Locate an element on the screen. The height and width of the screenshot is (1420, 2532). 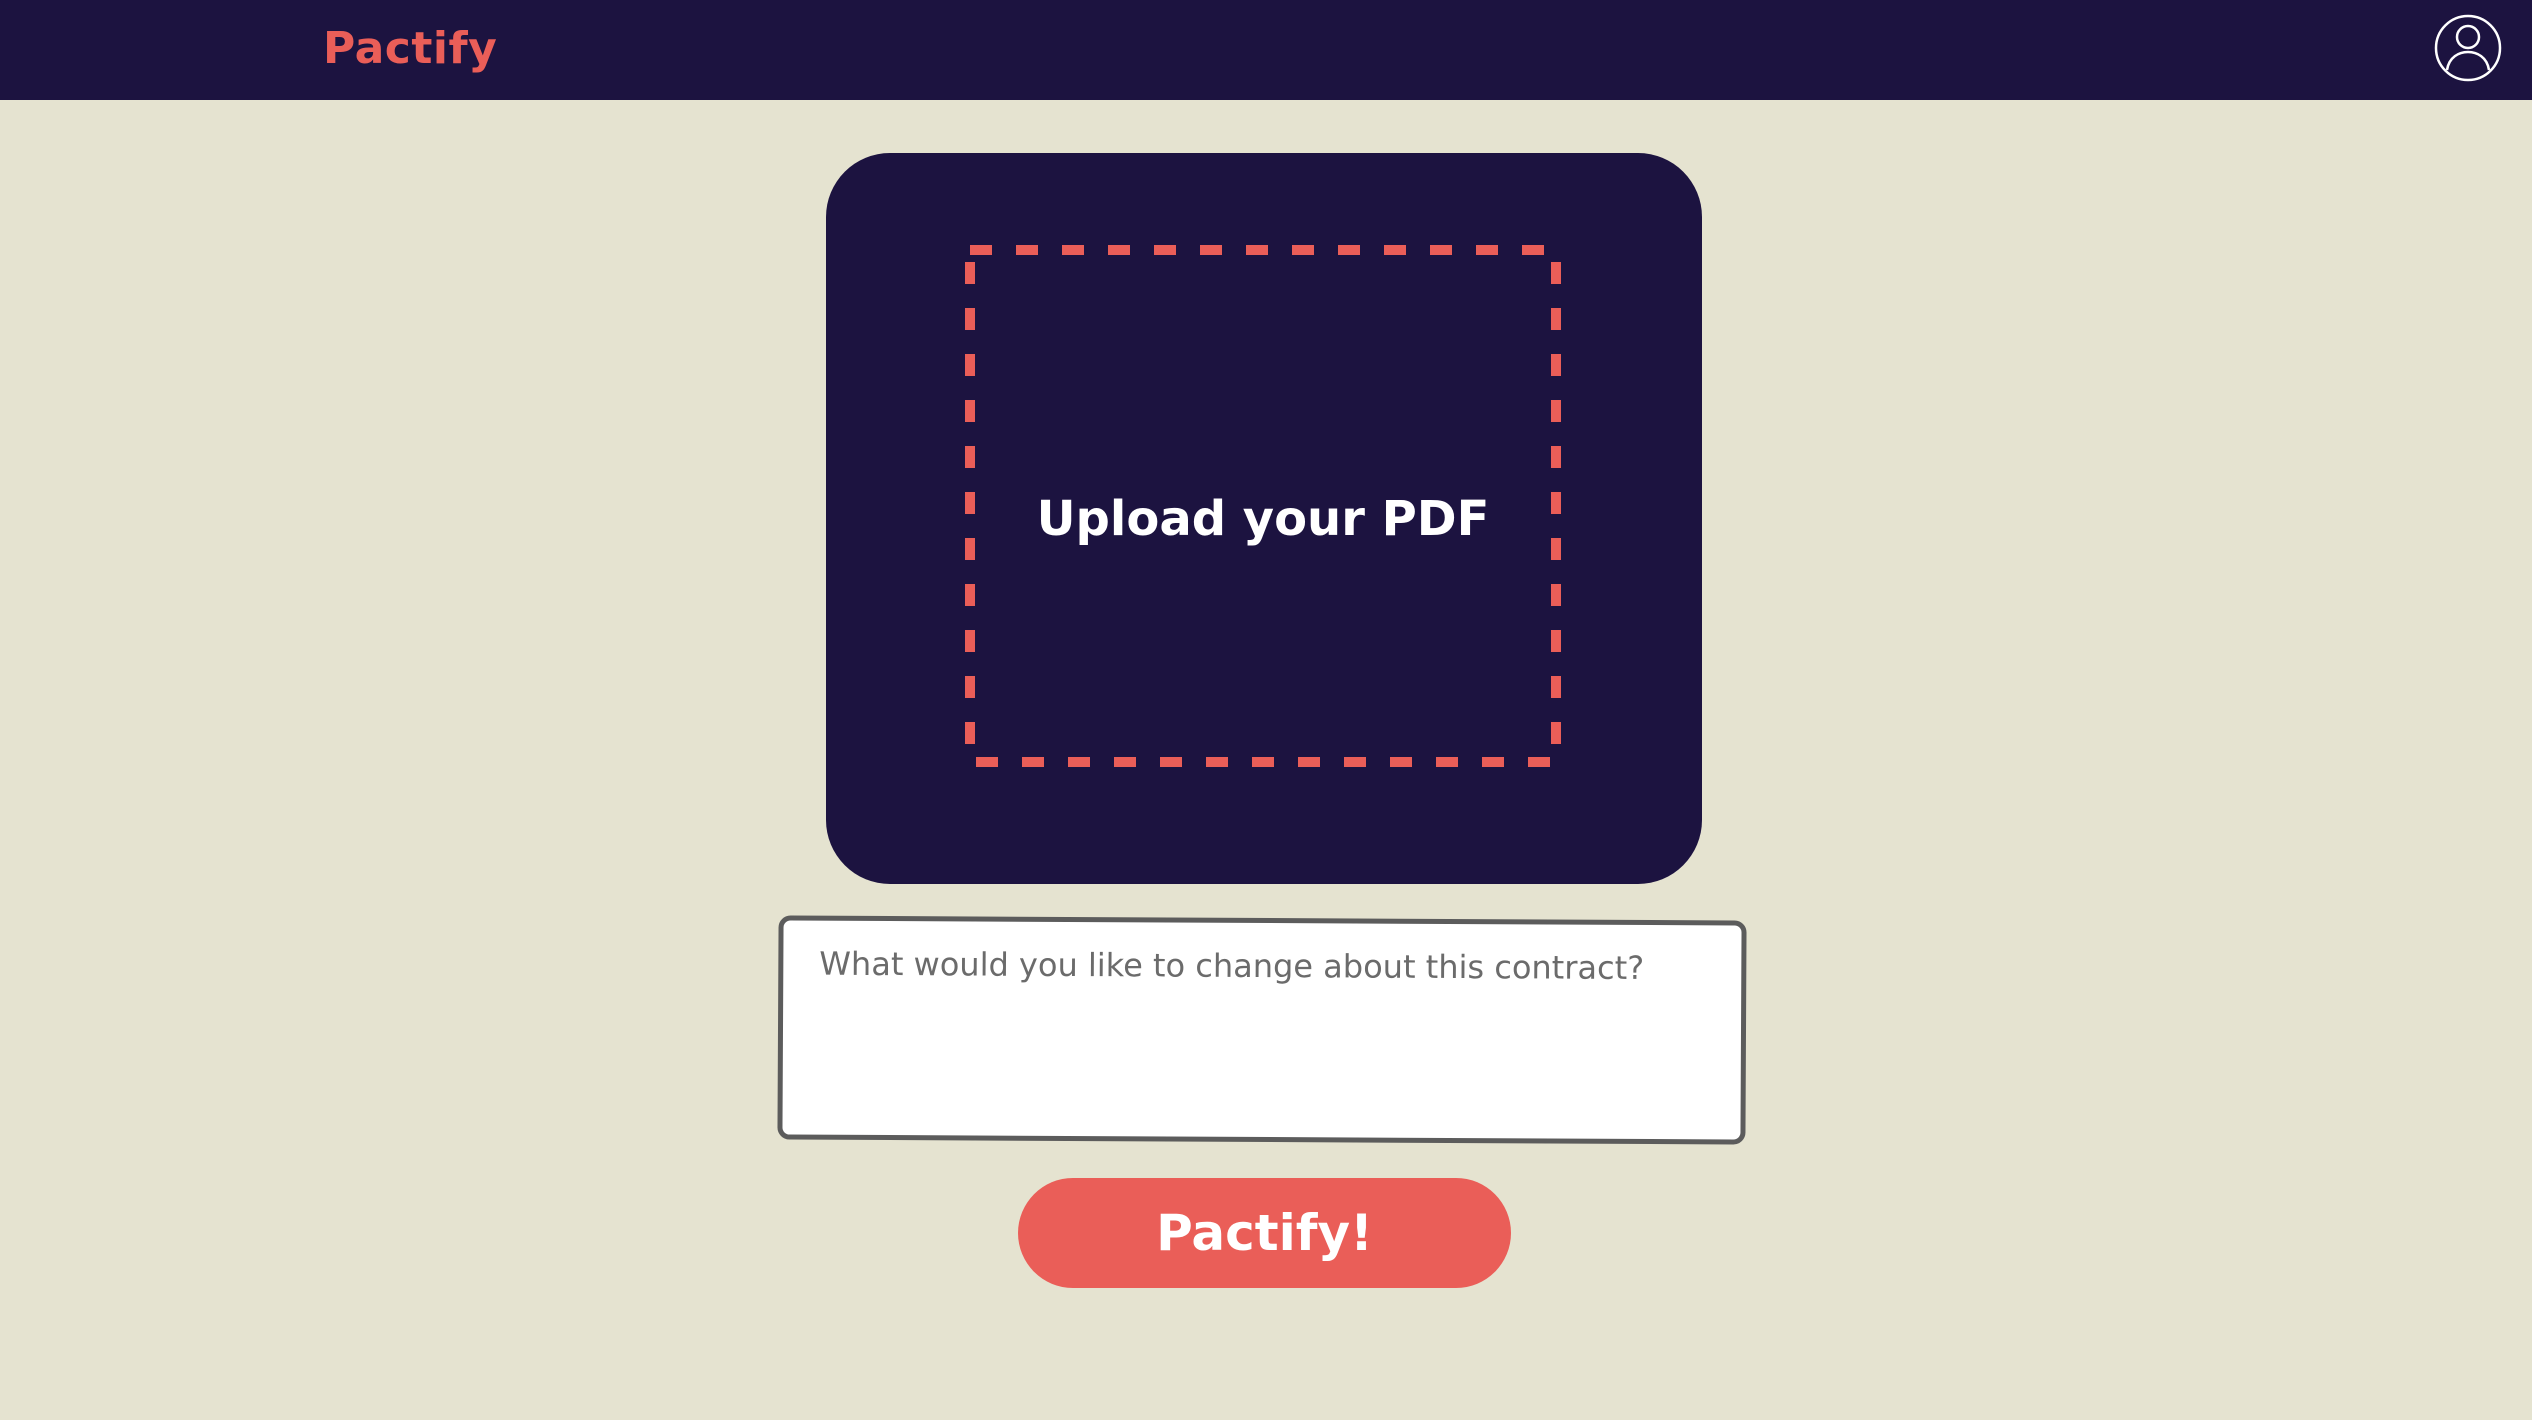
contract-change-prompt-box is located at coordinates (1262, 1030).